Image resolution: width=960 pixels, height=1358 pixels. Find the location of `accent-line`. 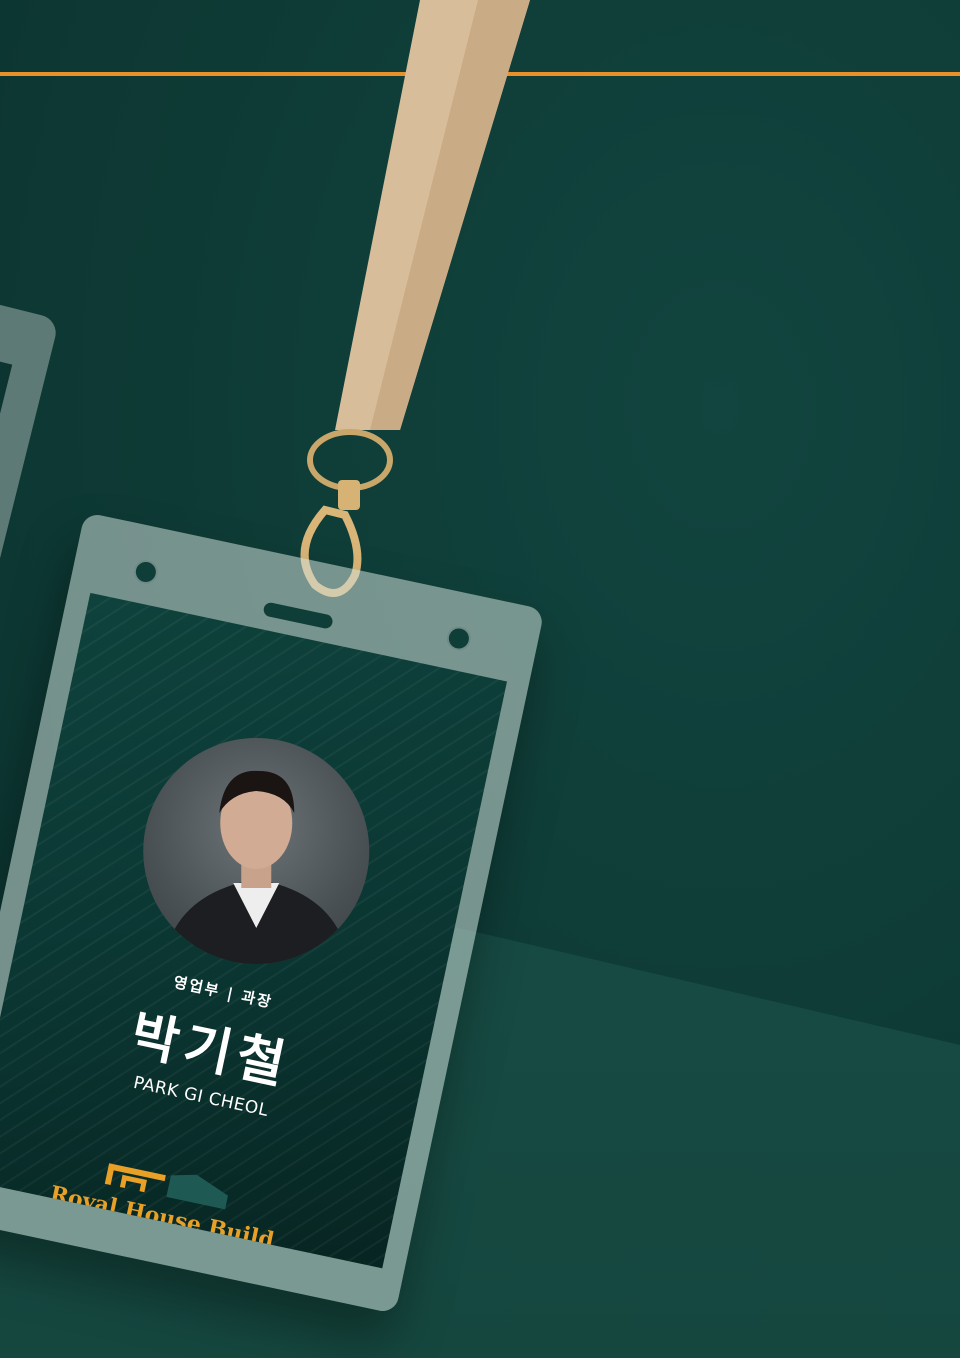

accent-line is located at coordinates (480, 74).